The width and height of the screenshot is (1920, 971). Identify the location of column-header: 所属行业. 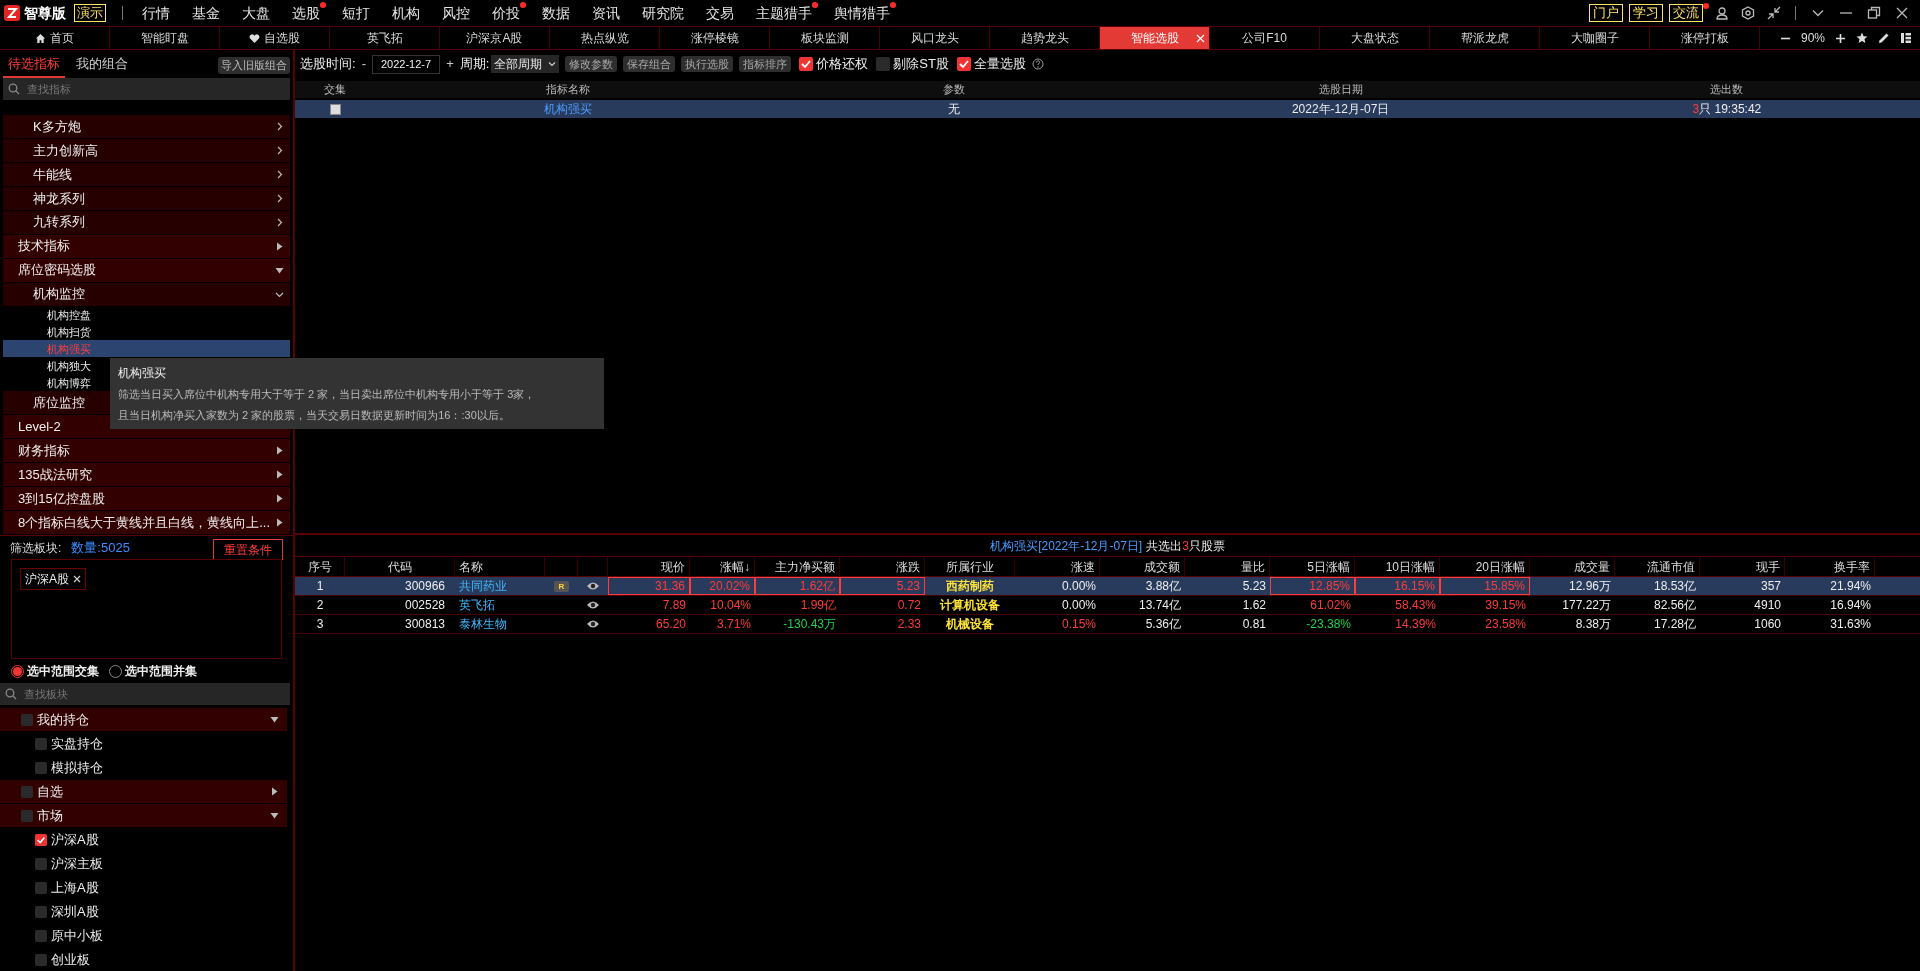
(970, 566).